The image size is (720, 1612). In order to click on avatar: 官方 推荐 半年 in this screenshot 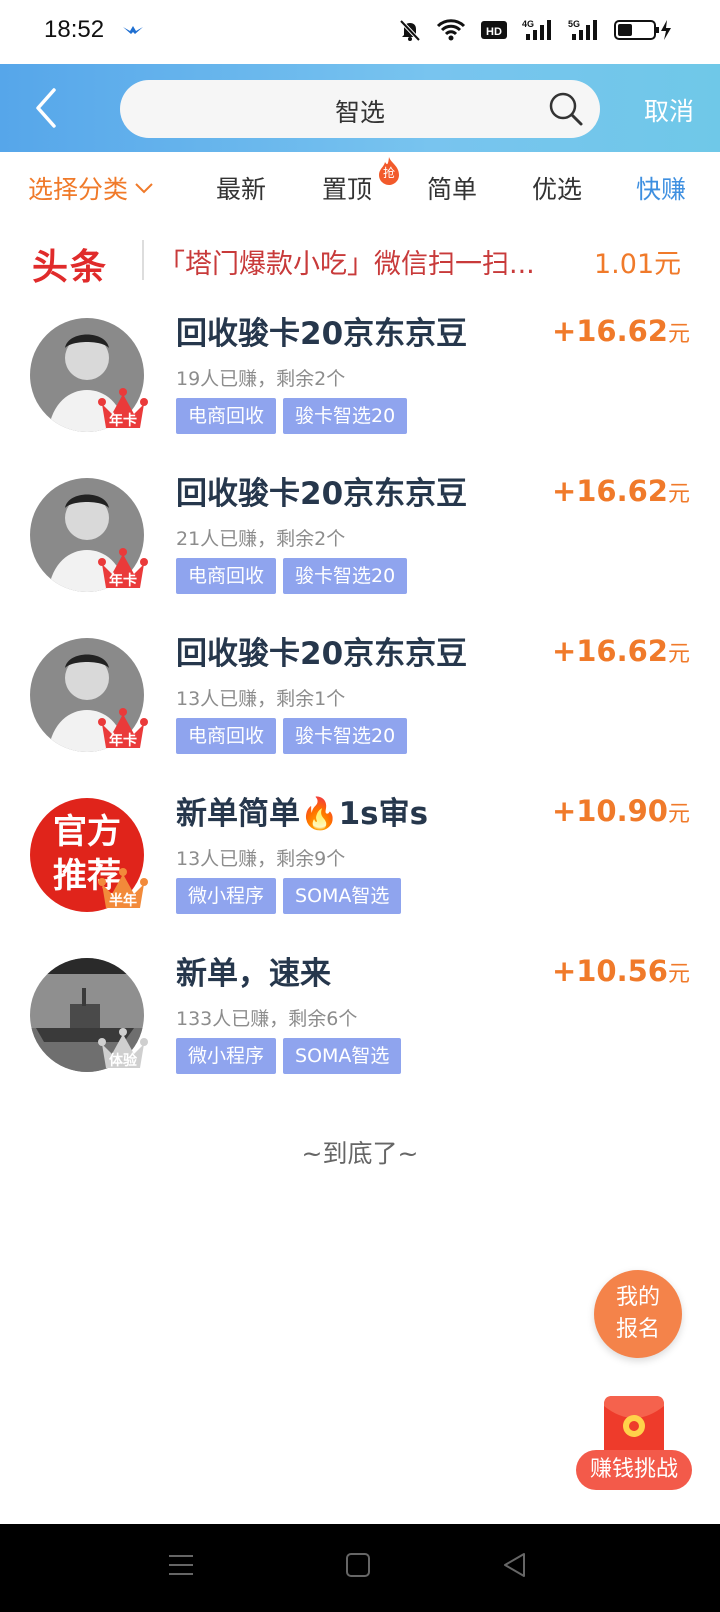, I will do `click(89, 855)`.